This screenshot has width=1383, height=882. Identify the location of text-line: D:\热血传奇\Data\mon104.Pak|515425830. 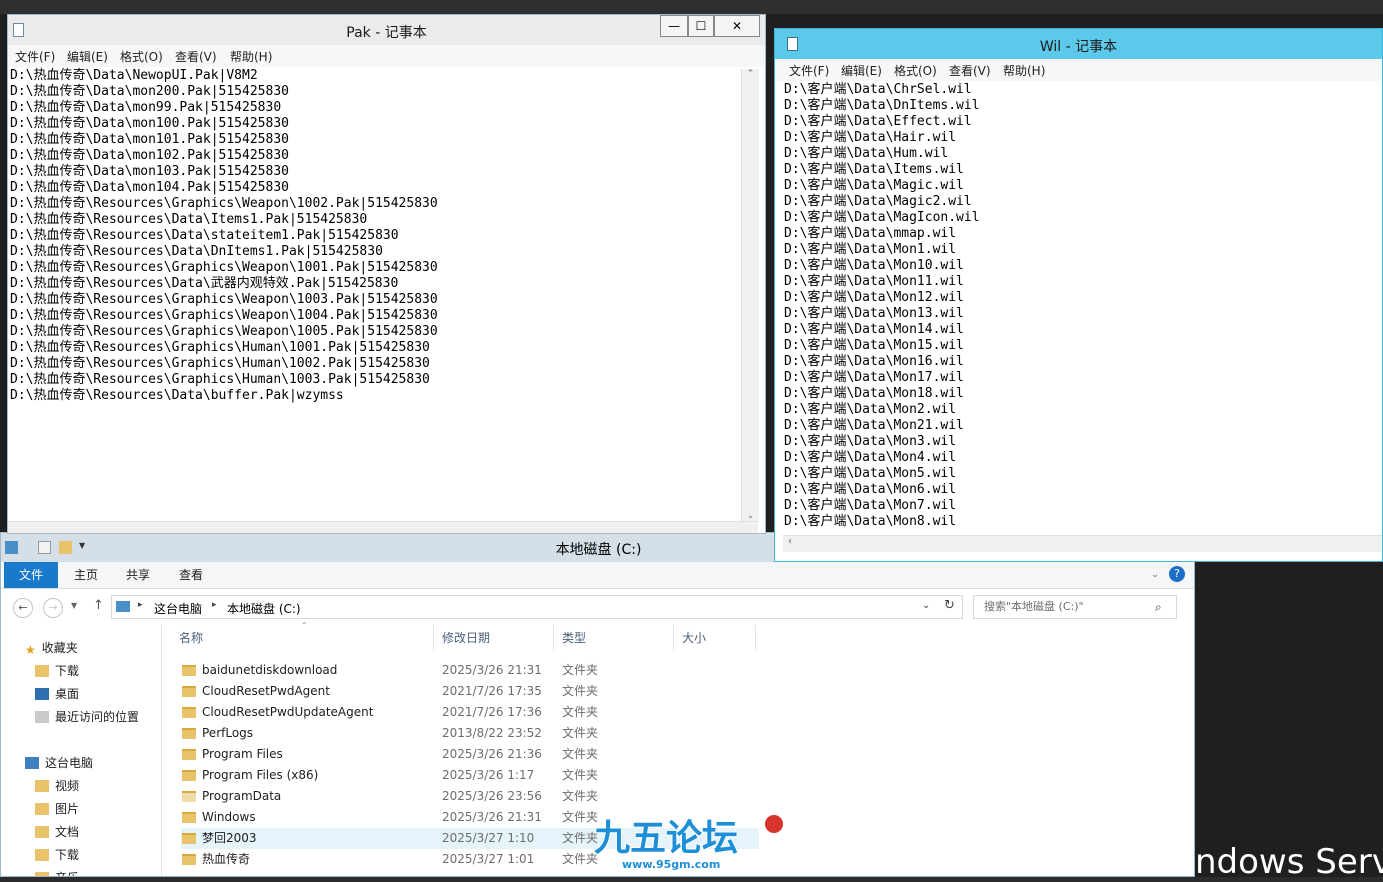
(149, 187).